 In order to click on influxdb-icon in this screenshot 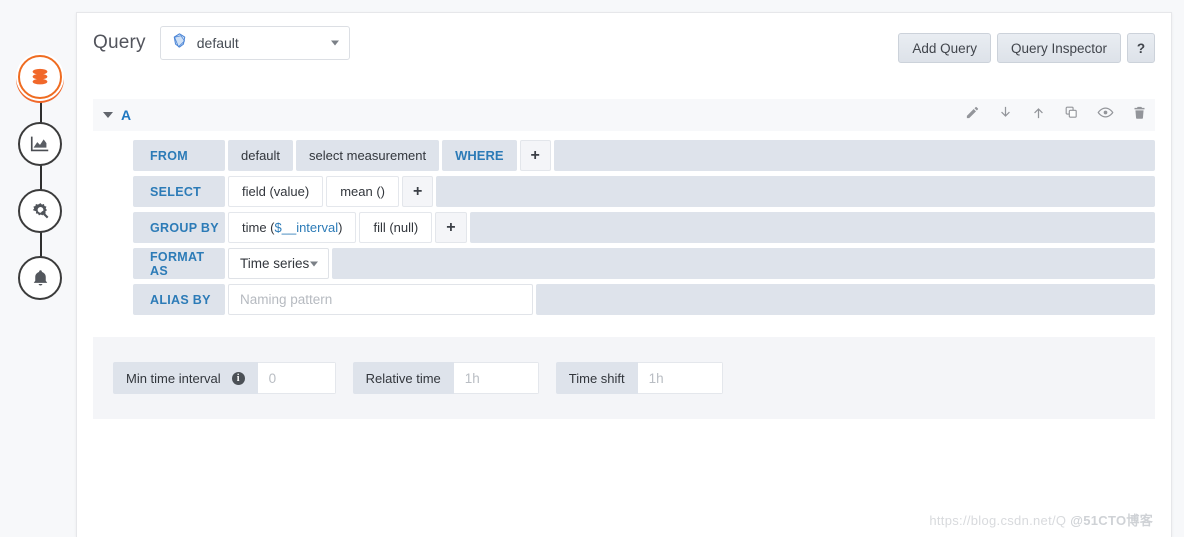, I will do `click(179, 43)`.